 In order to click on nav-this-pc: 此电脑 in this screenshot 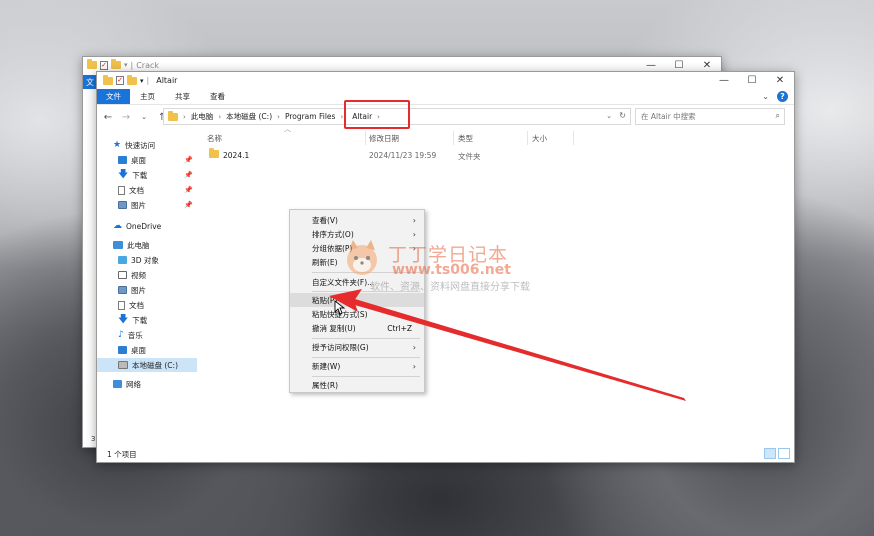, I will do `click(147, 245)`.